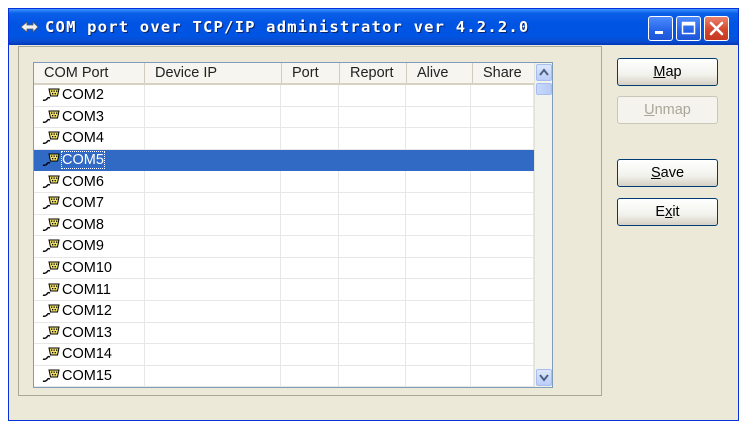 Image resolution: width=739 pixels, height=421 pixels. I want to click on table-row: COM8, so click(284, 225).